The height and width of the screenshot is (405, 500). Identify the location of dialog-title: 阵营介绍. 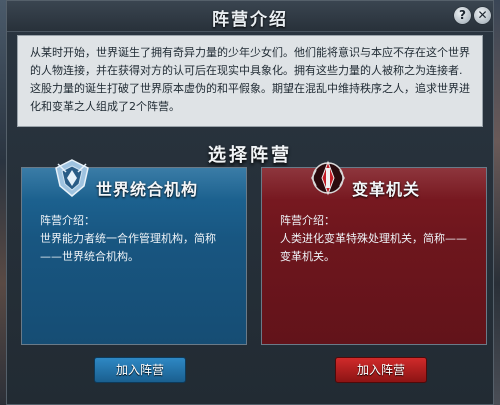
(250, 20).